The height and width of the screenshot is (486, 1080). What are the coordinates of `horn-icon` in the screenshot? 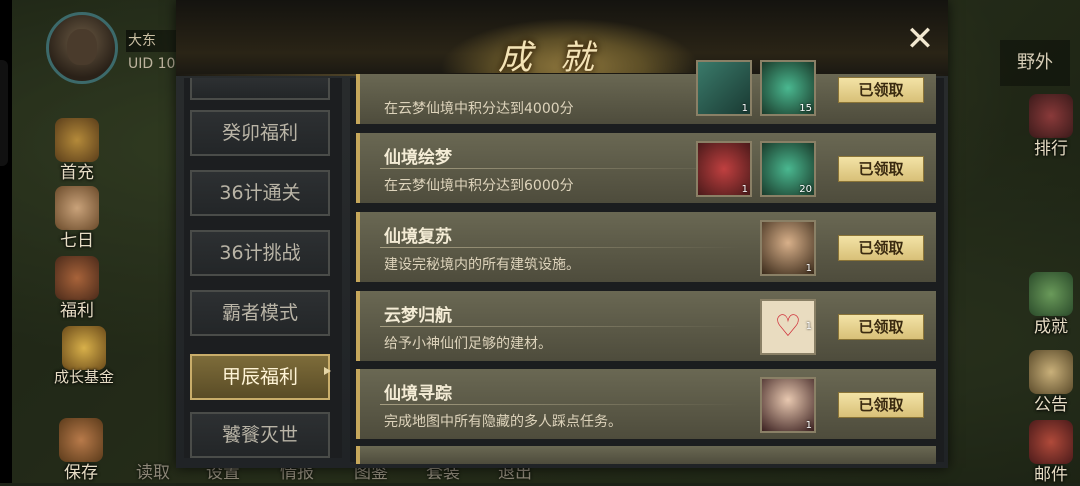 It's located at (1051, 372).